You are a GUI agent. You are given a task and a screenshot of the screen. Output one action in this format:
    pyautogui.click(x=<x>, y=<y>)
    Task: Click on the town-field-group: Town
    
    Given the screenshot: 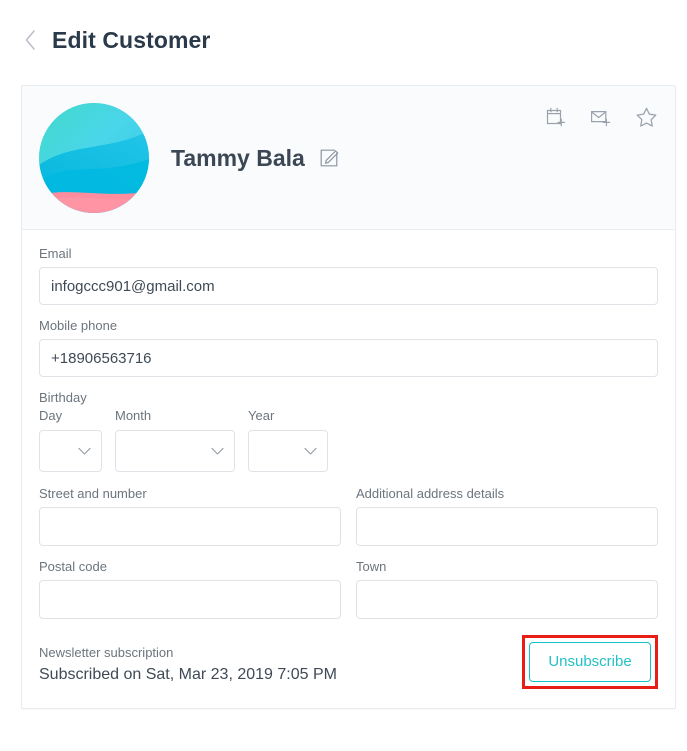 What is the action you would take?
    pyautogui.click(x=507, y=588)
    